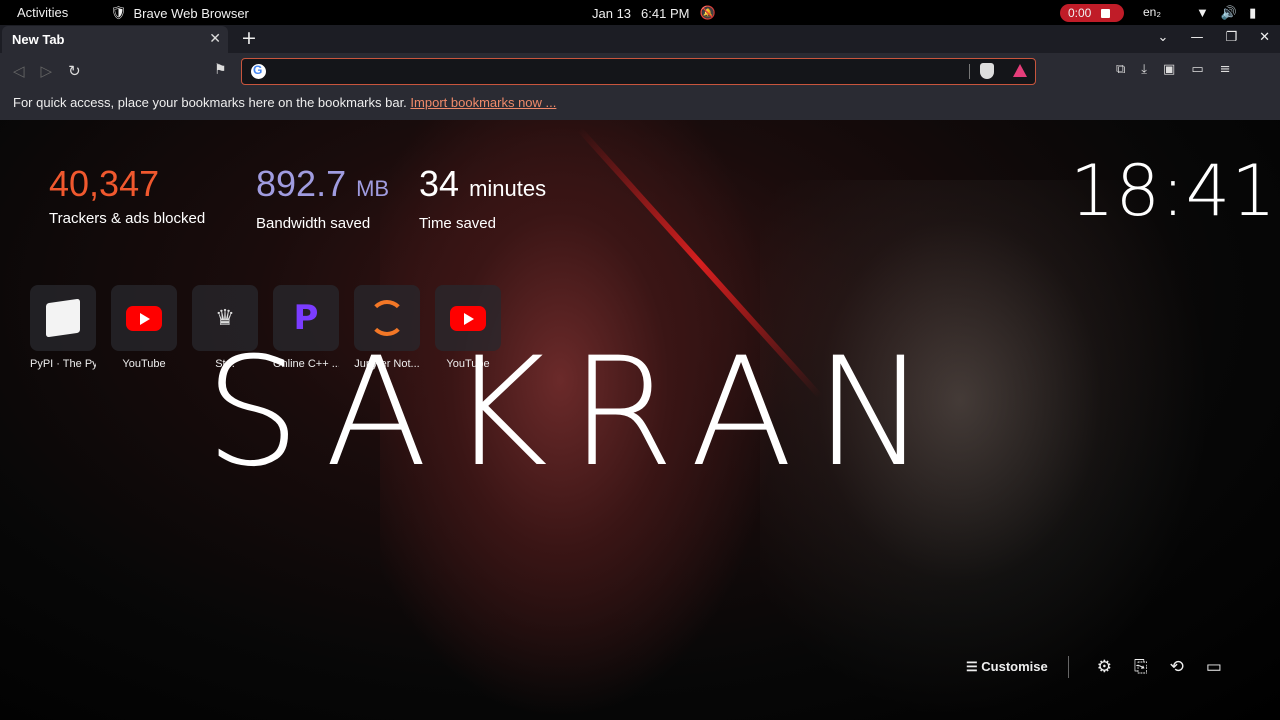 This screenshot has width=1280, height=720. Describe the element at coordinates (1163, 37) in the screenshot. I see `tab-search-icon: ⌄` at that location.